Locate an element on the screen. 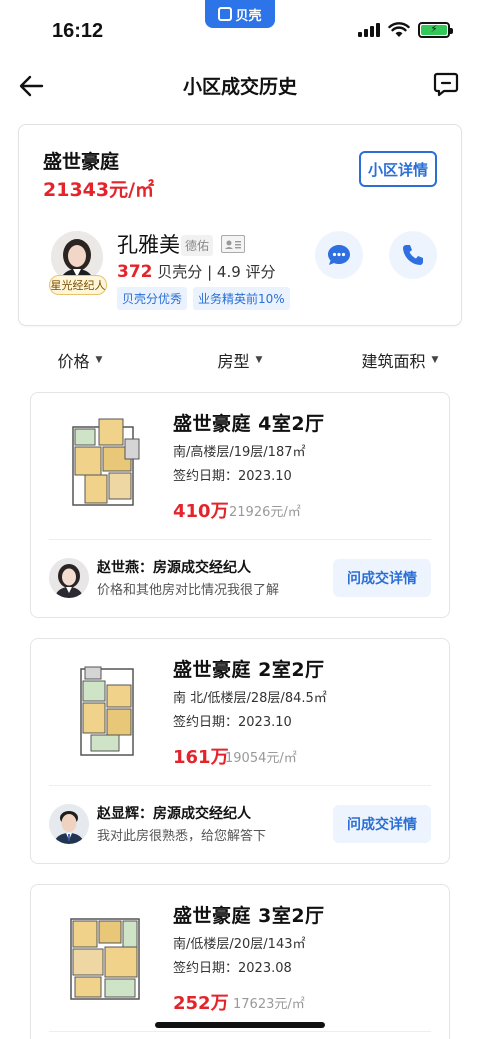 Image resolution: width=480 pixels, height=1039 pixels. chat-bubble-icon is located at coordinates (339, 255).